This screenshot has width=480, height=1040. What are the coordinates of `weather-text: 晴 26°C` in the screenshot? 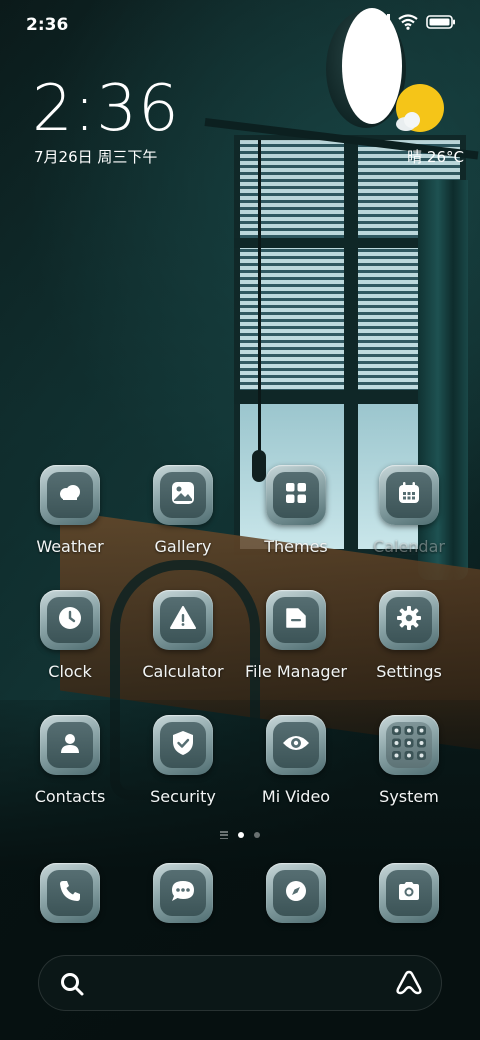 It's located at (435, 157).